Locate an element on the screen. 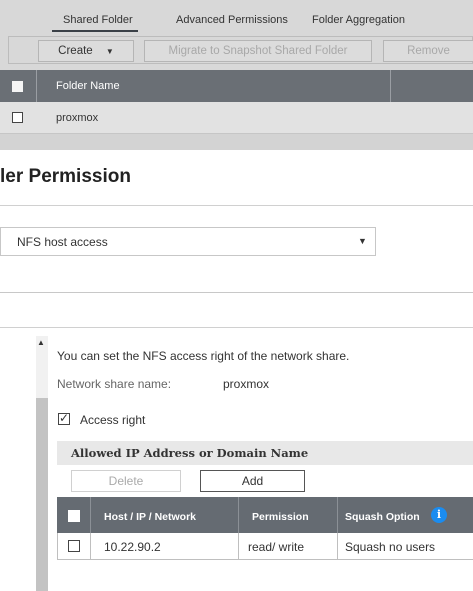 This screenshot has height=591, width=473. migrate-snapshot-button: Migrate to Snapshot Shared Folder is located at coordinates (258, 51).